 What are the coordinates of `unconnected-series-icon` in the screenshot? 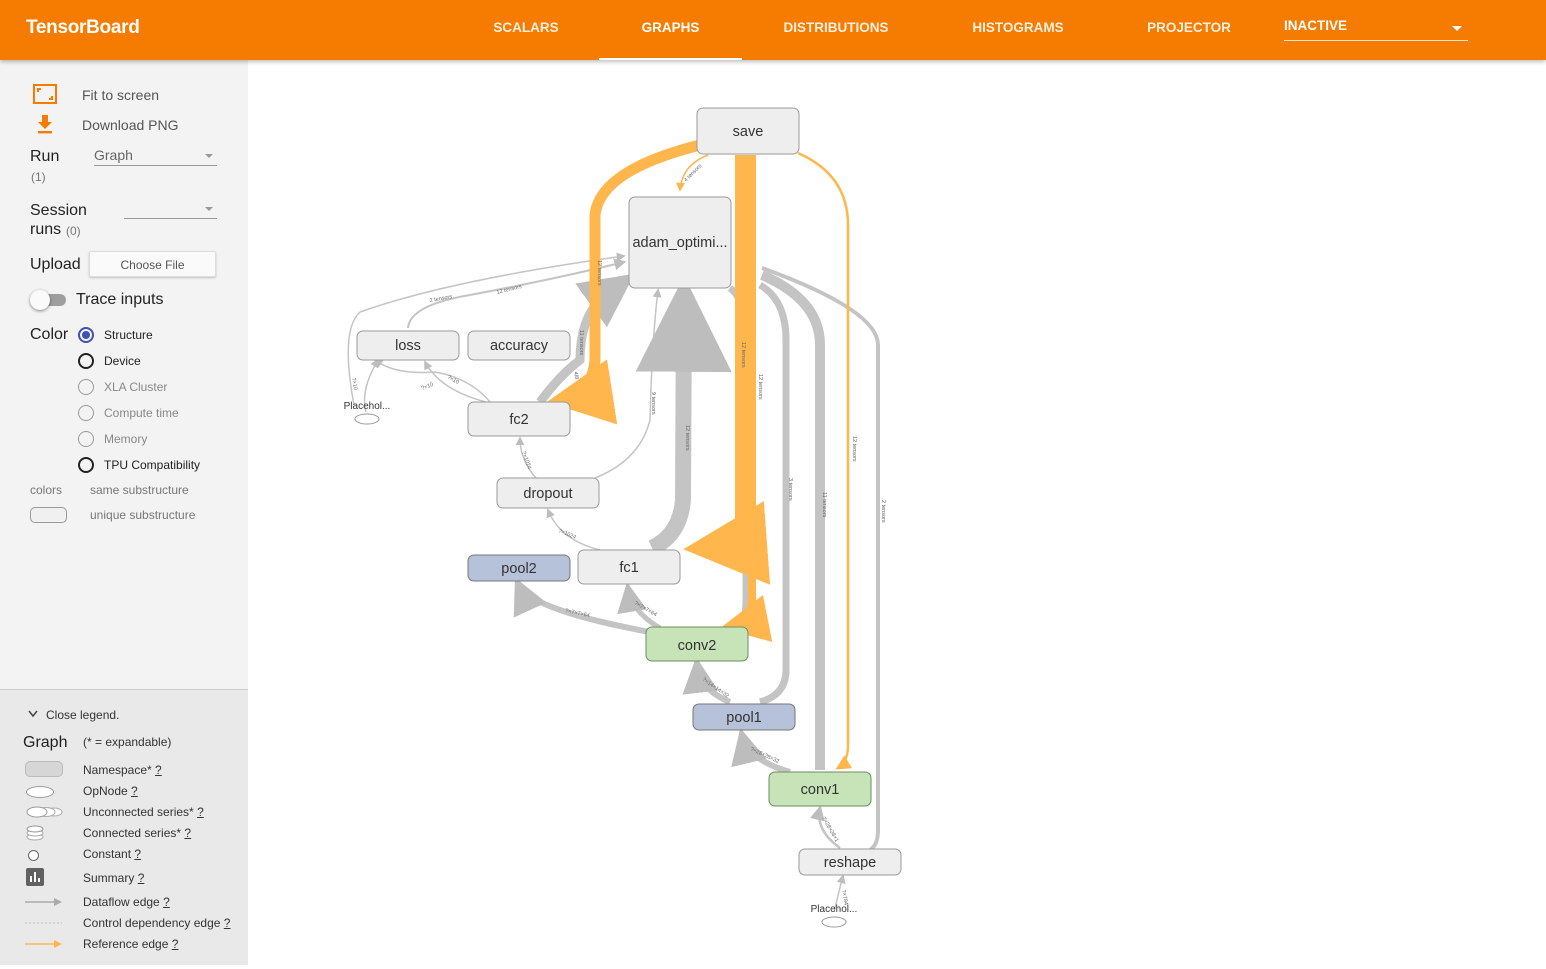 It's located at (44, 812).